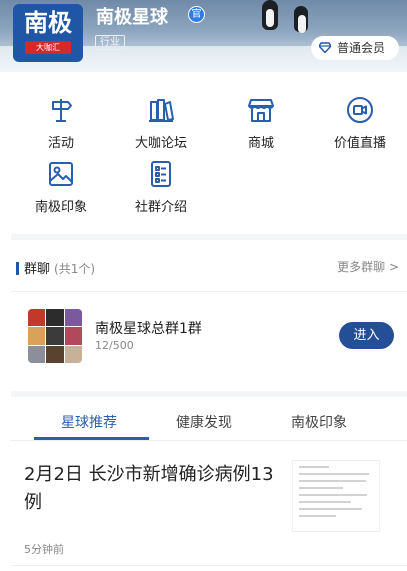 This screenshot has width=407, height=571. What do you see at coordinates (75, 269) in the screenshot?
I see `group-chat-count: (共1个)` at bounding box center [75, 269].